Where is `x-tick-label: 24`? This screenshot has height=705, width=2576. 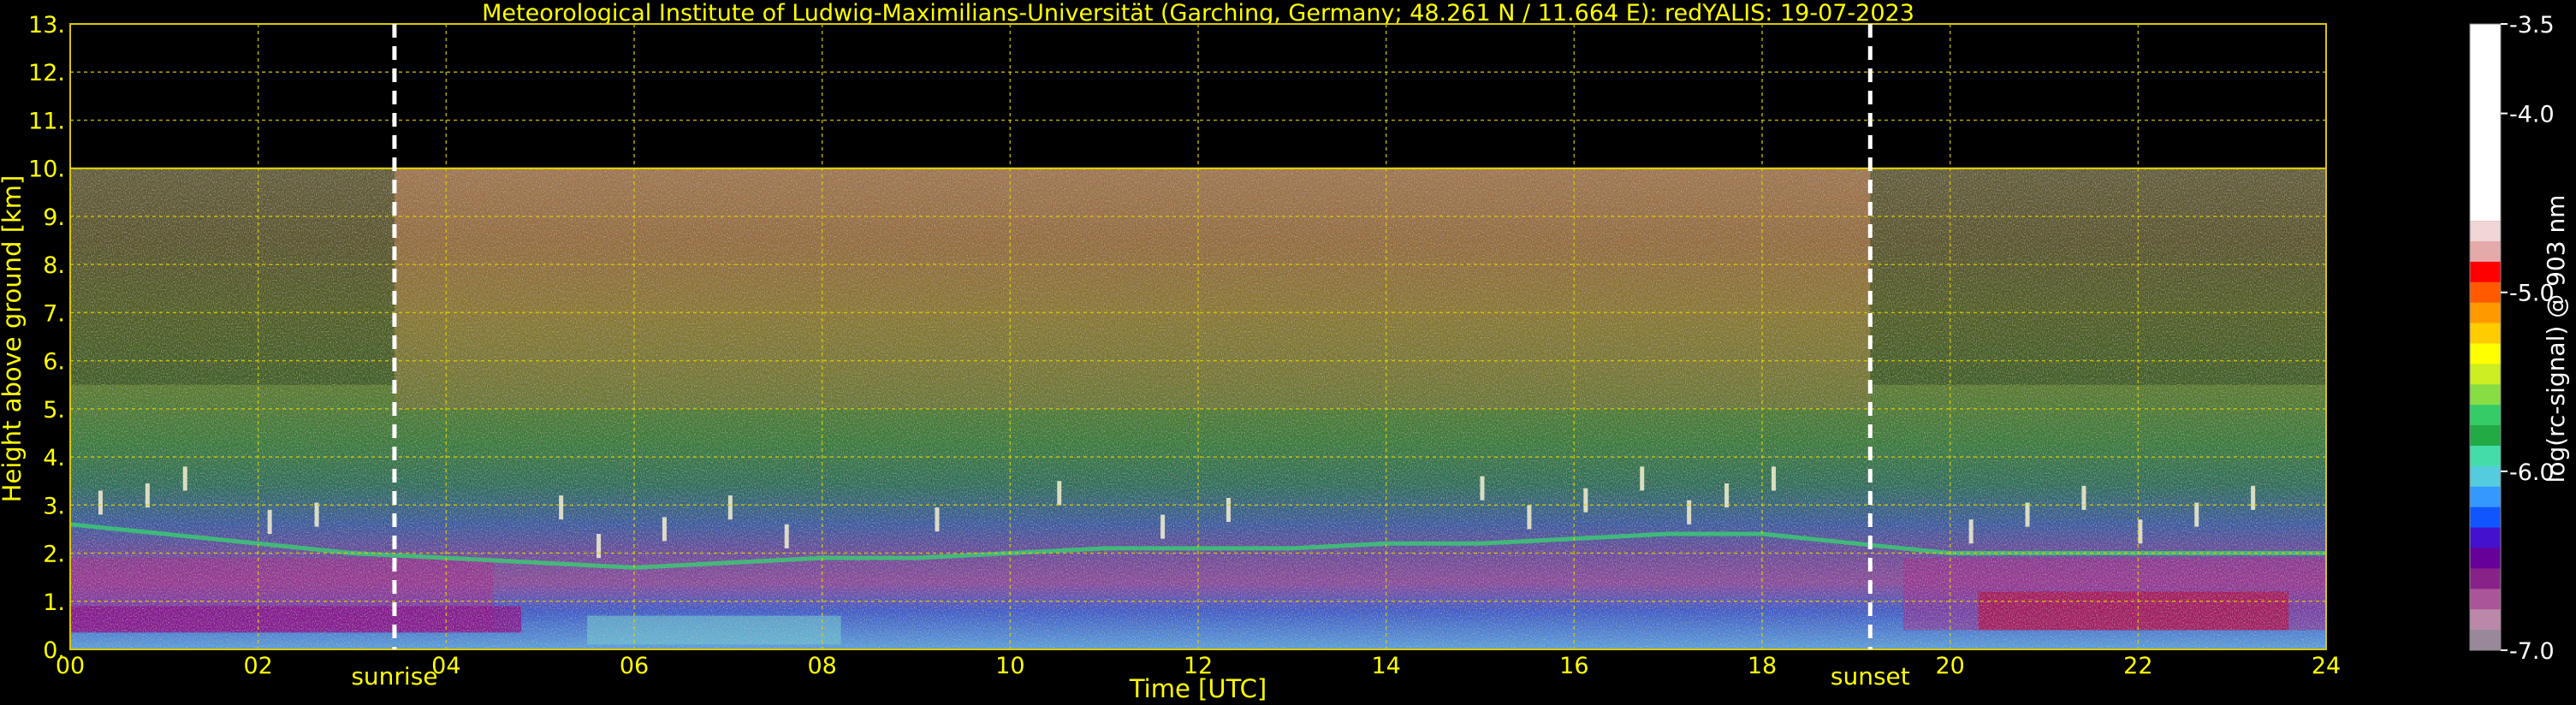 x-tick-label: 24 is located at coordinates (2326, 666).